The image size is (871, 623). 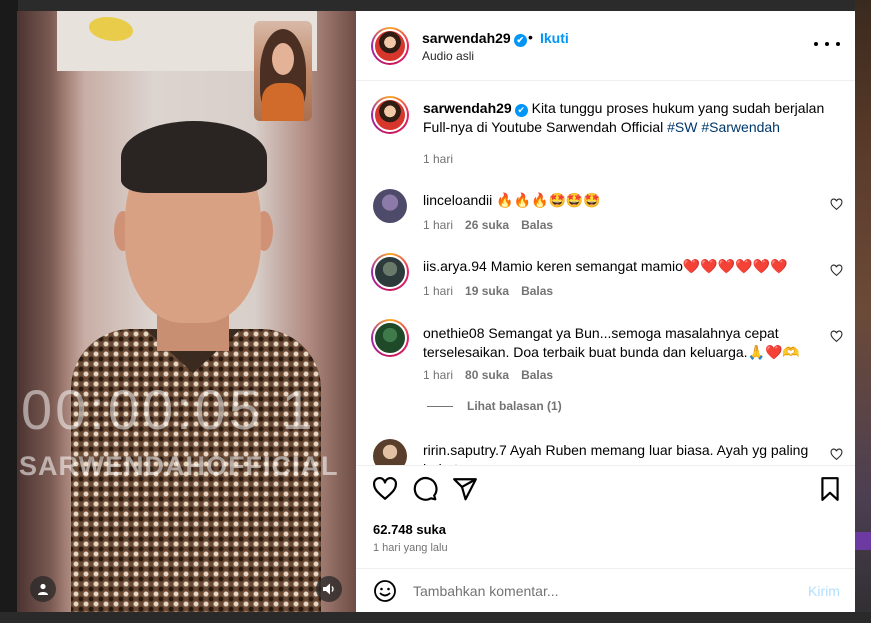 What do you see at coordinates (448, 56) in the screenshot?
I see `original-audio-link: Audio asli` at bounding box center [448, 56].